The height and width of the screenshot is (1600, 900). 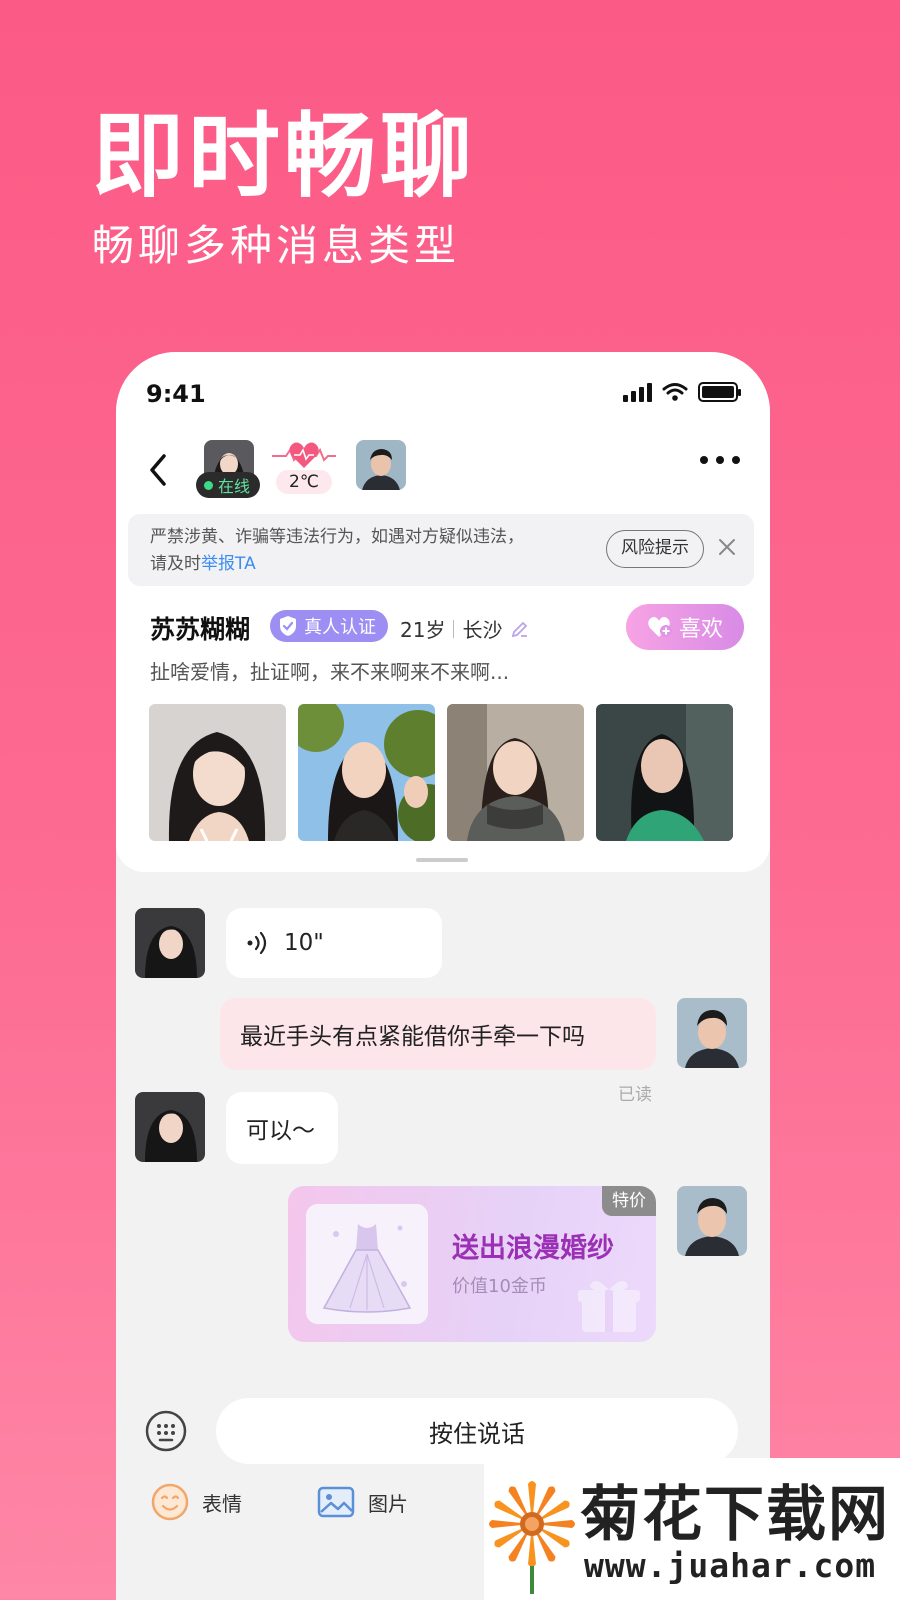 I want to click on image-tool: 图片, so click(x=362, y=1502).